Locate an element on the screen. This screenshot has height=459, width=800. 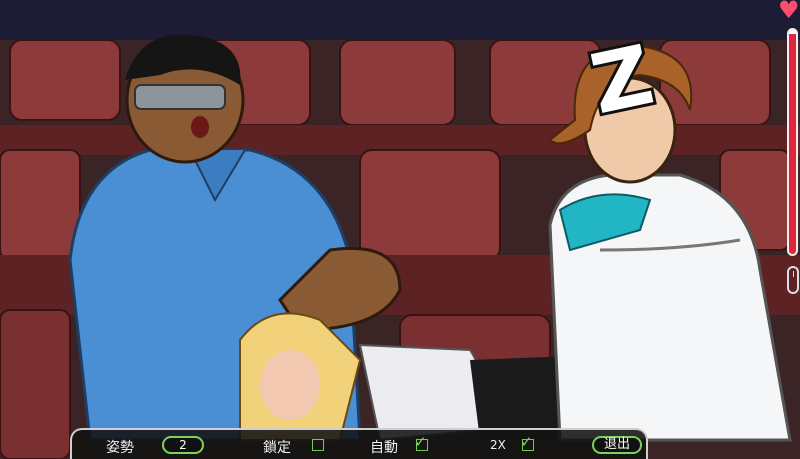
lock-checkbox is located at coordinates (318, 445).